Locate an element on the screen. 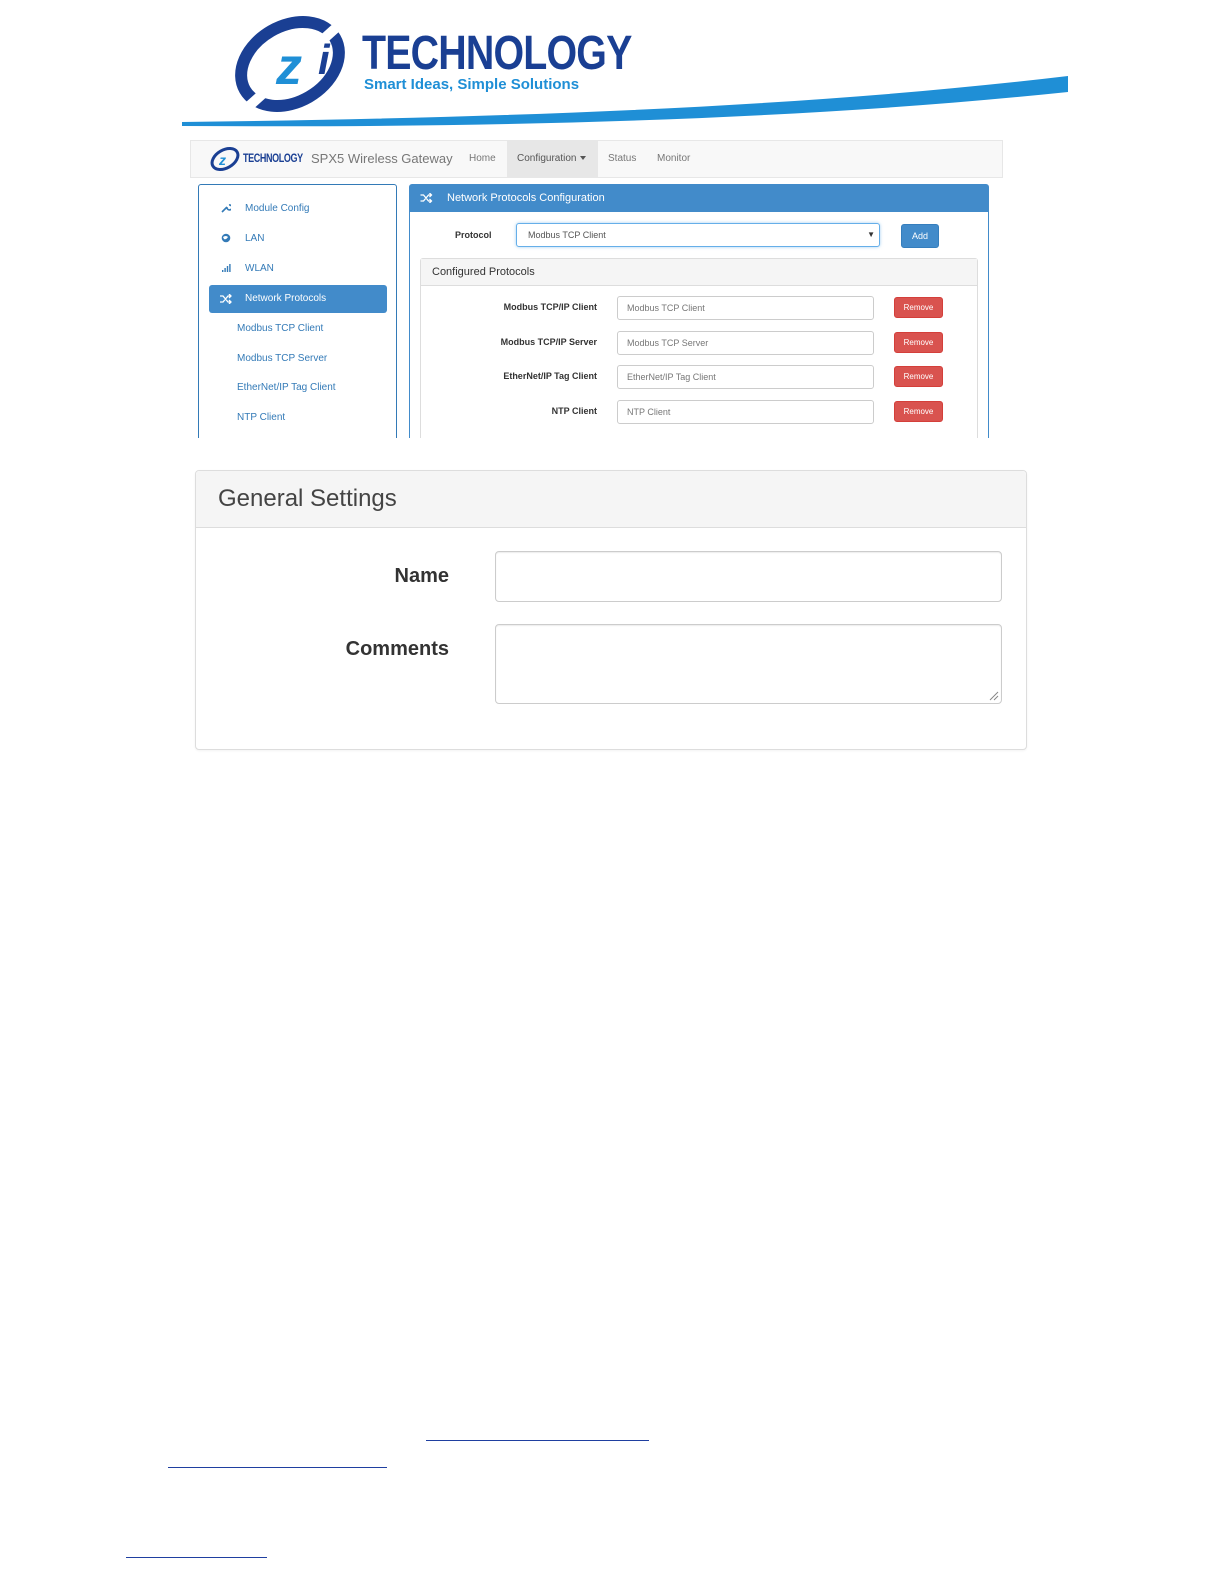 Image resolution: width=1224 pixels, height=1584 pixels. nav-brand: SPX5 Wireless Gateway is located at coordinates (382, 158).